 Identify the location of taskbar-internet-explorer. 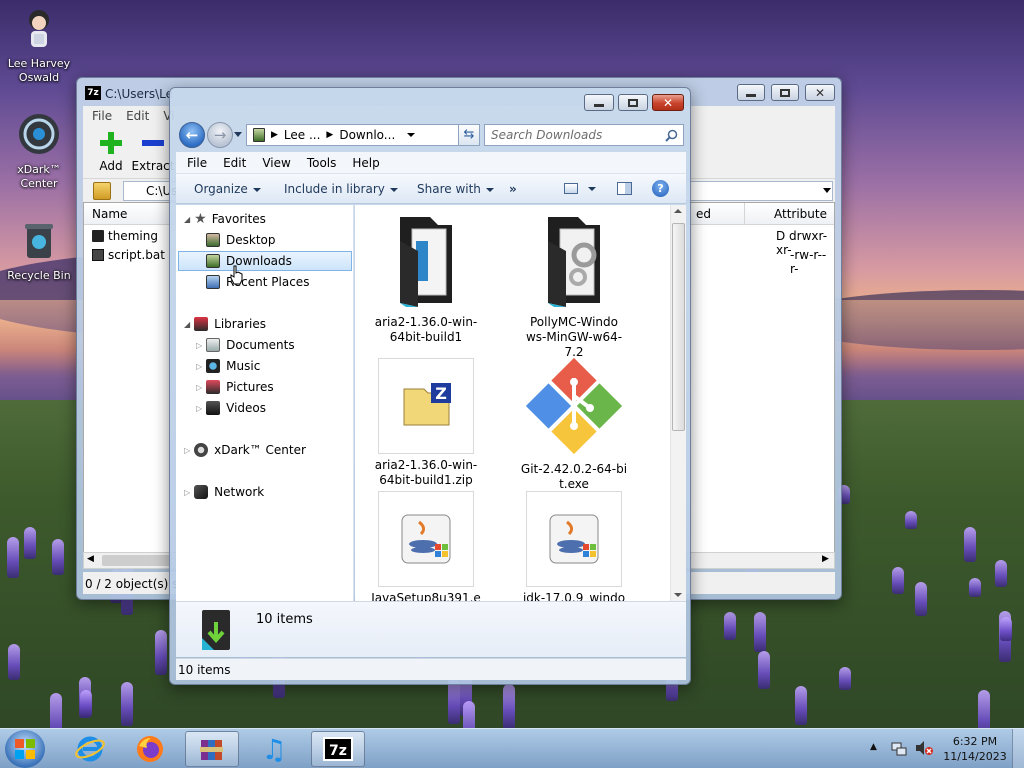
(90, 749).